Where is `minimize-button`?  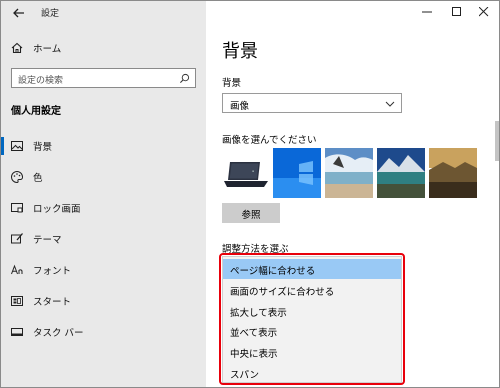
minimize-button is located at coordinates (427, 12).